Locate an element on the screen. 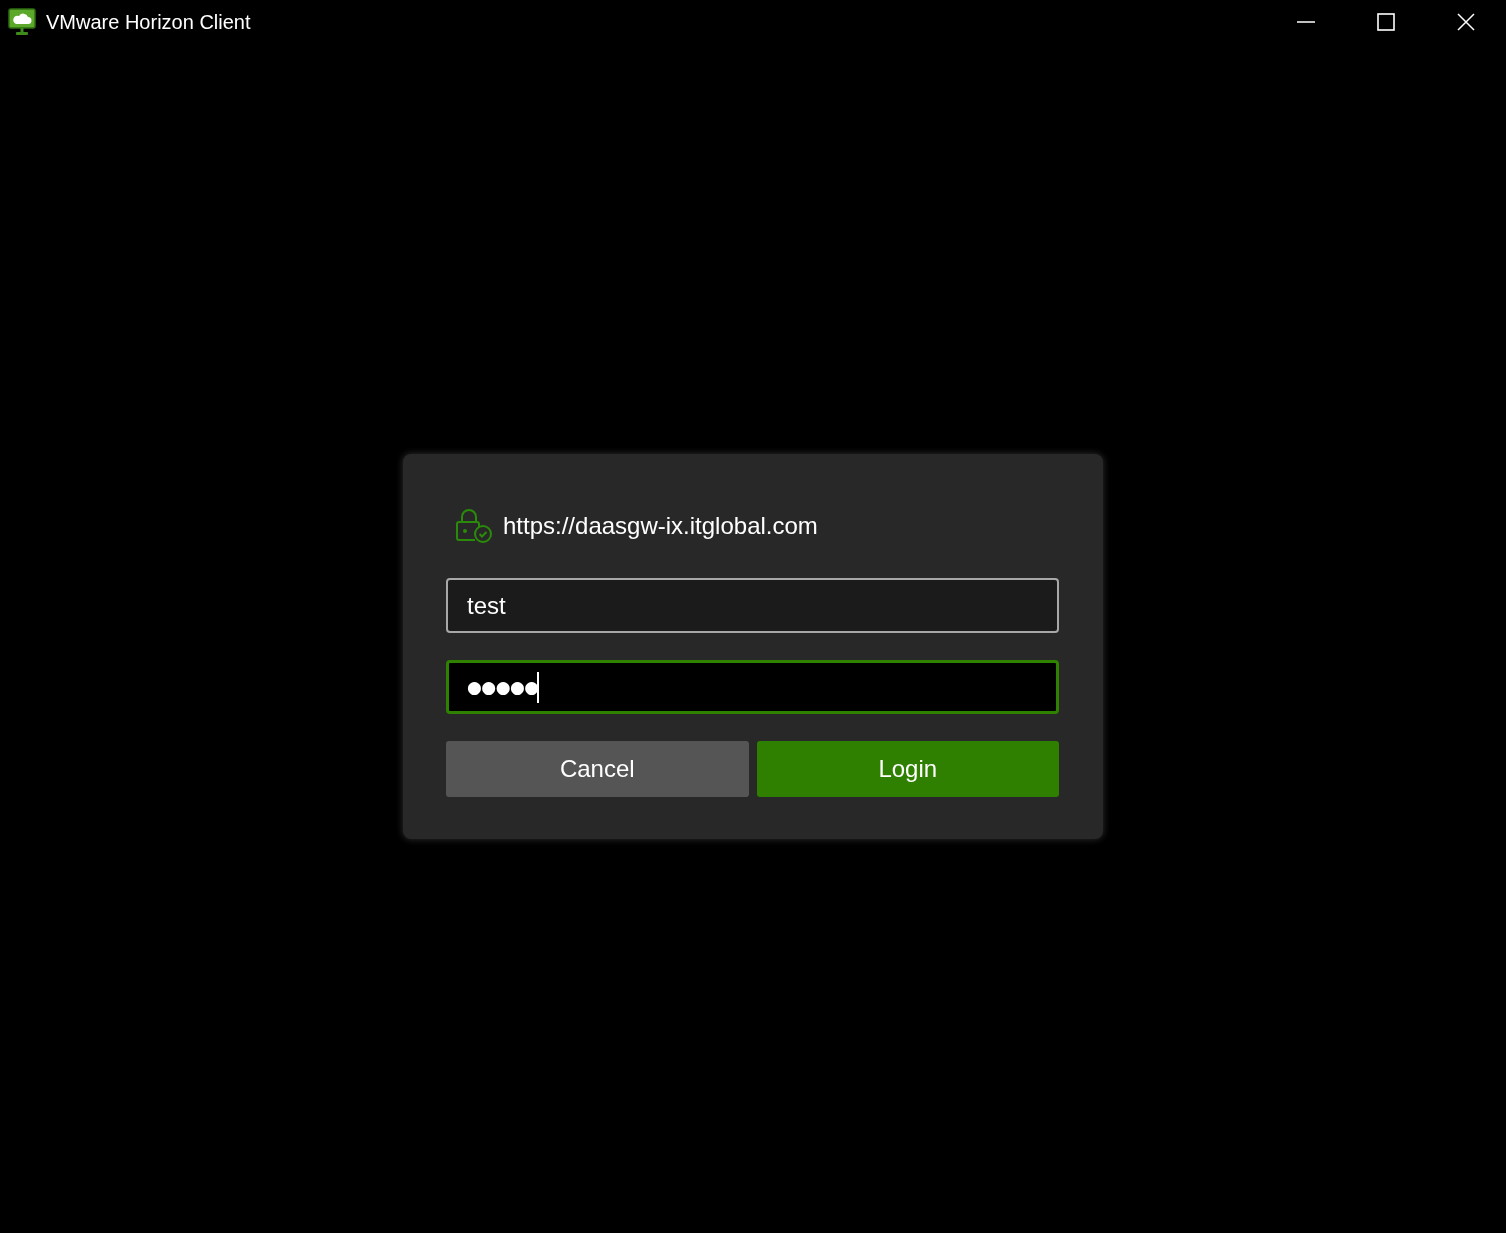  minimize-icon is located at coordinates (1306, 22).